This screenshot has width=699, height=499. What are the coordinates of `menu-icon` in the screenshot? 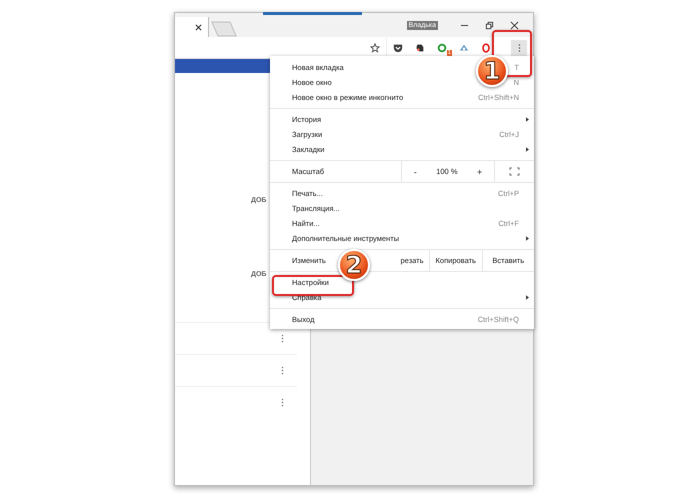 It's located at (519, 47).